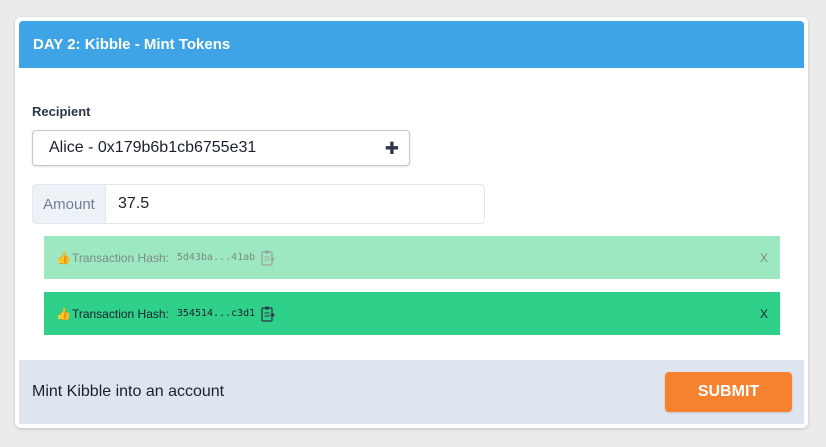  I want to click on recipient-select: Alice - 0x179b6b1cb6755e31 ✚, so click(221, 148).